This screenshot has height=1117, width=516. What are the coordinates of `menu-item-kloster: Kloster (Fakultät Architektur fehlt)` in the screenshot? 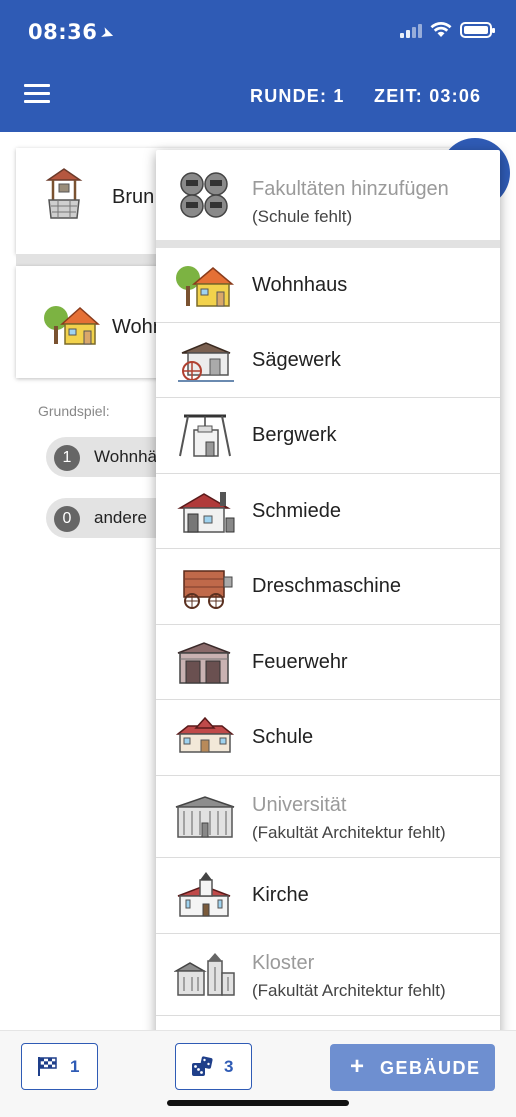 It's located at (328, 975).